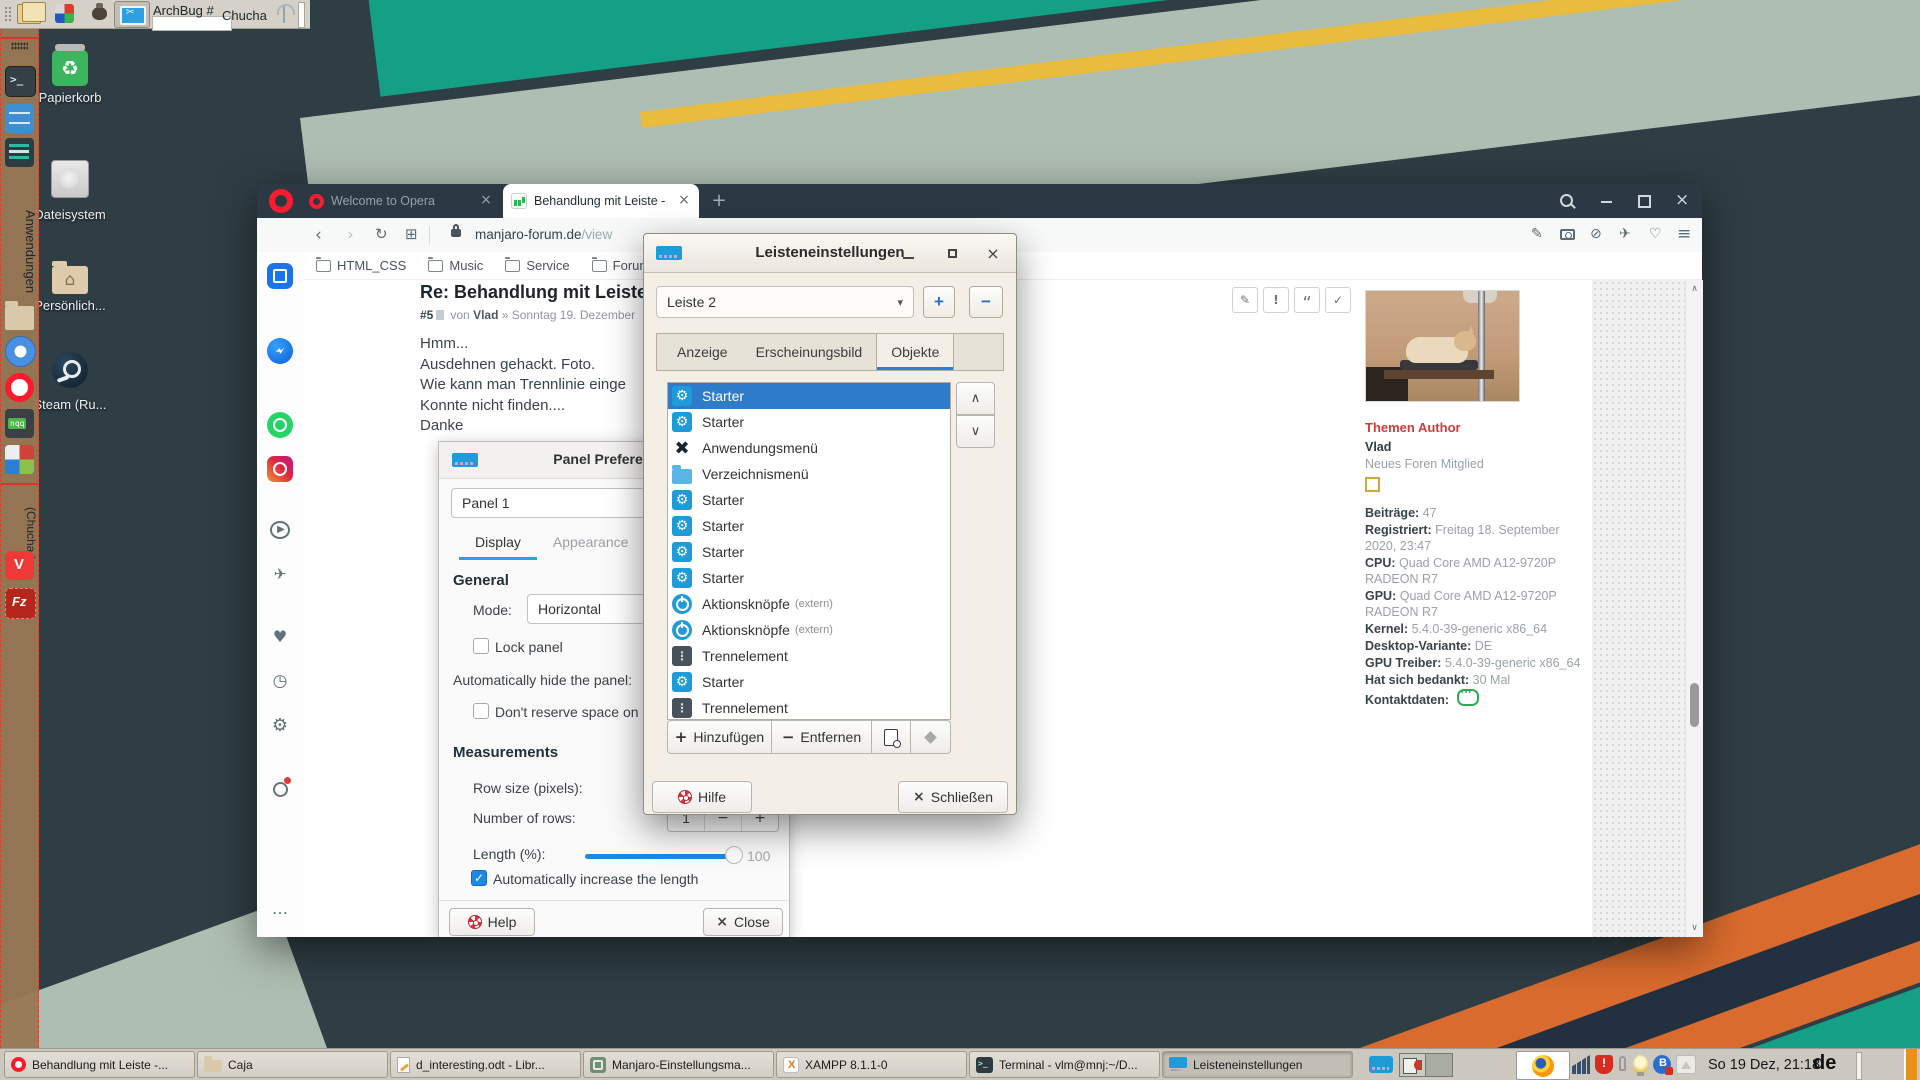 This screenshot has height=1080, width=1920. Describe the element at coordinates (719, 737) in the screenshot. I see `add-item-button: + Hinzufügen` at that location.